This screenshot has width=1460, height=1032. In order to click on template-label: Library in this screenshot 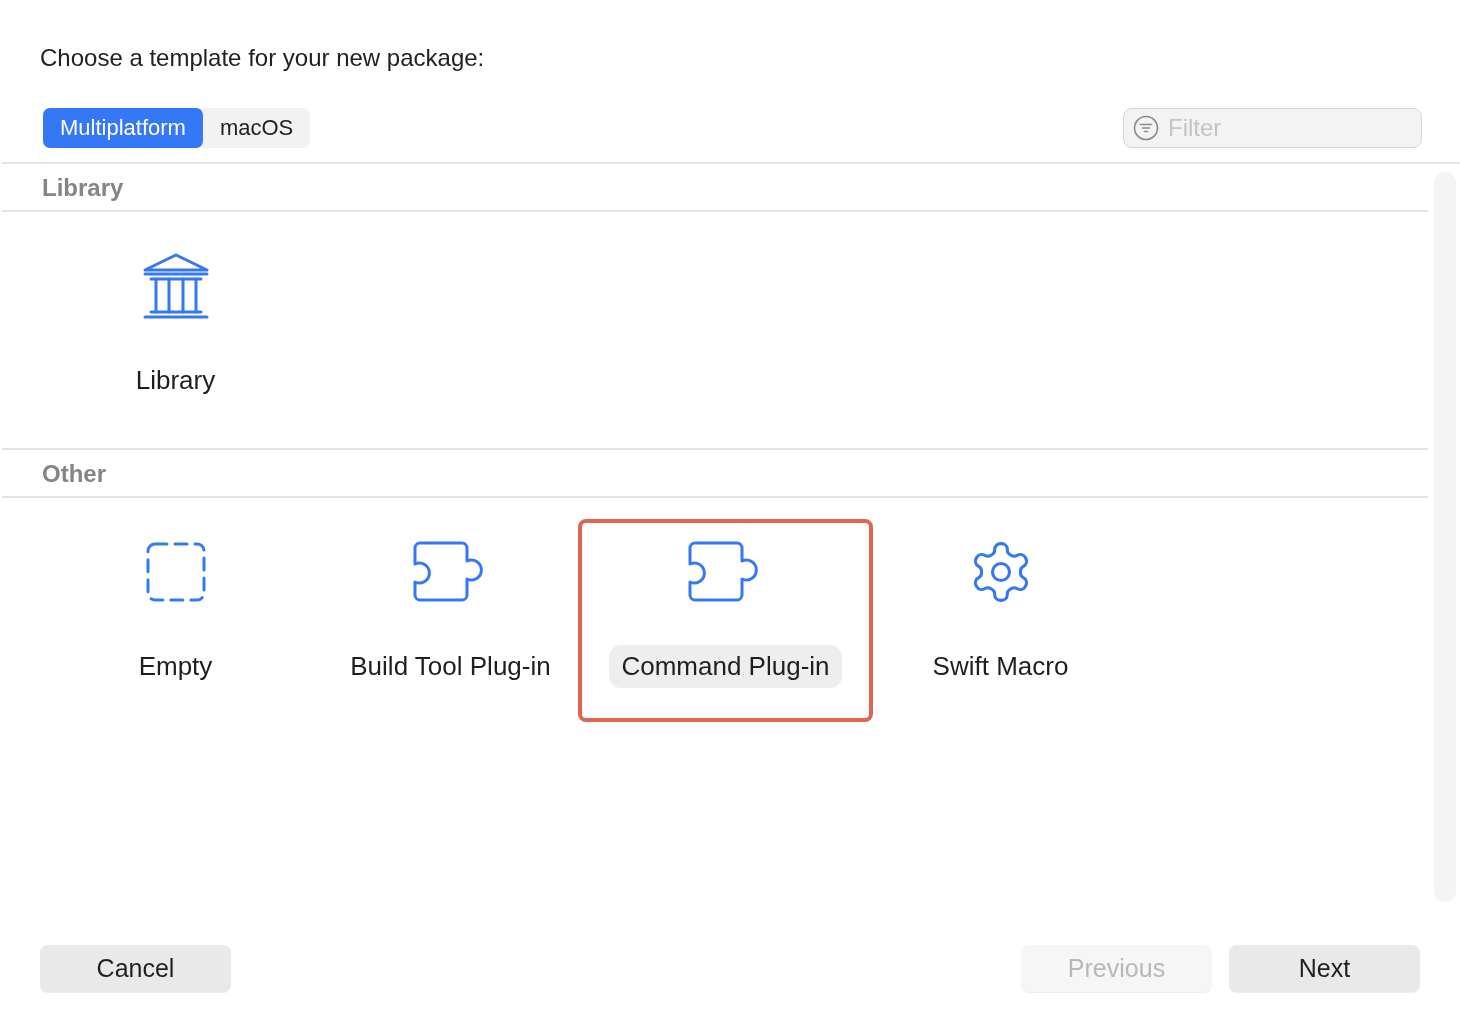, I will do `click(175, 380)`.